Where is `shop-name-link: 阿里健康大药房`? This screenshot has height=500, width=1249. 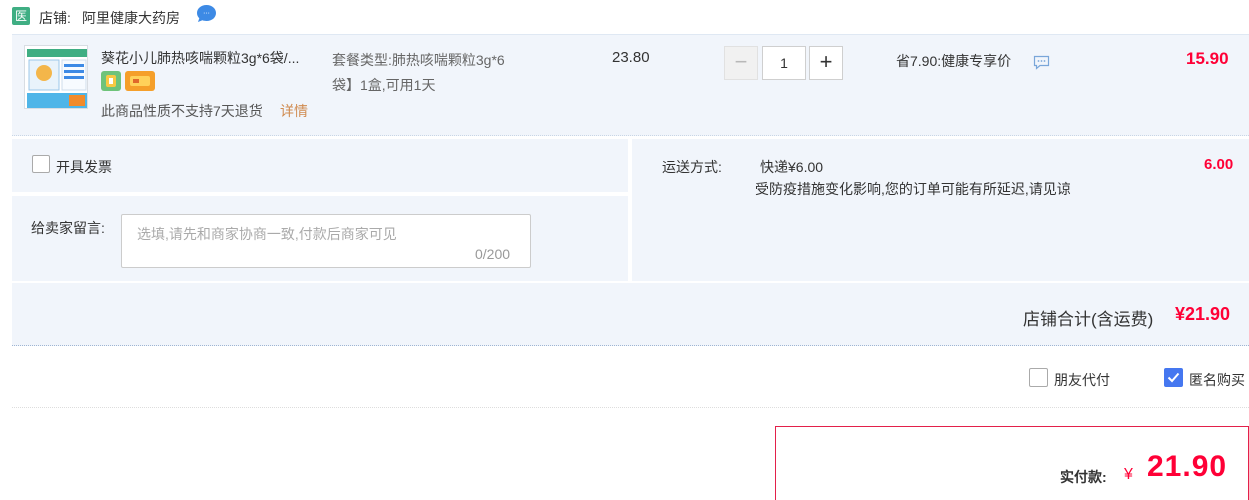
shop-name-link: 阿里健康大药房 is located at coordinates (131, 18).